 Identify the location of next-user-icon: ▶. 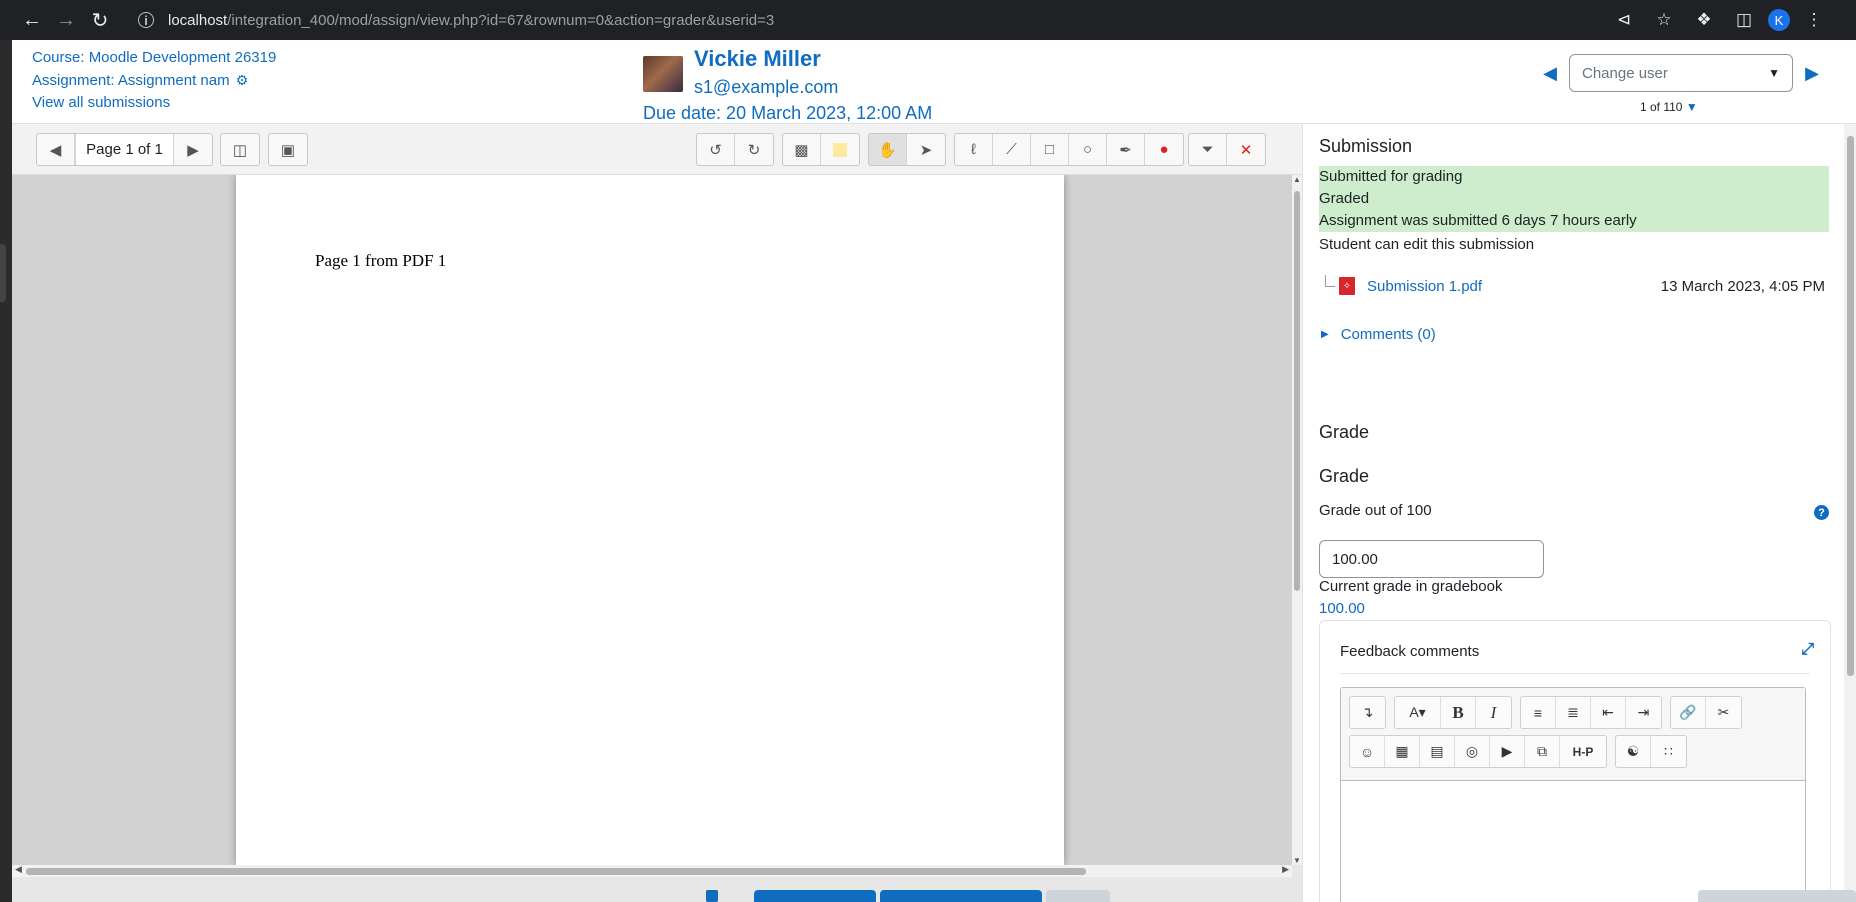
(1812, 73).